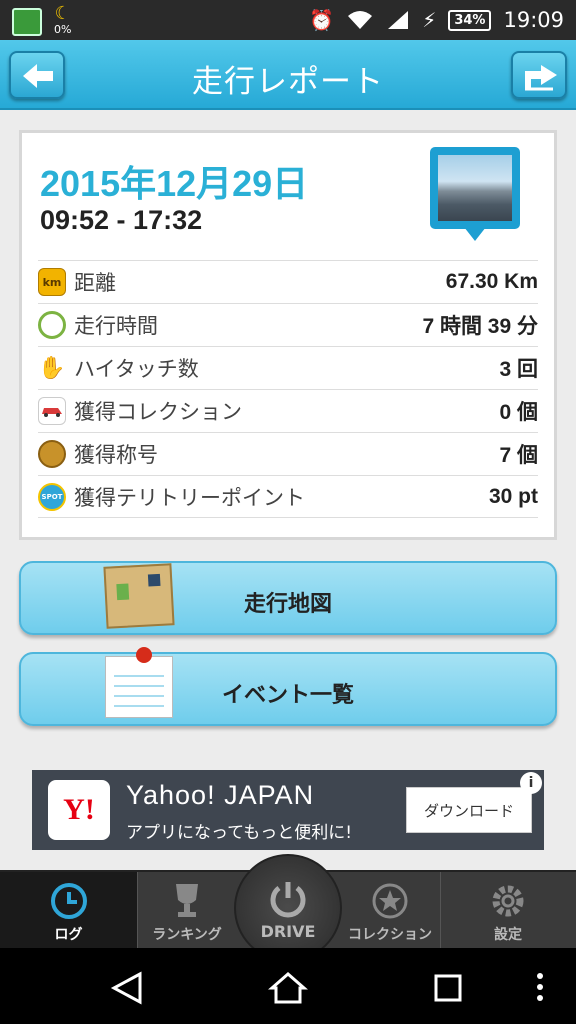 The image size is (576, 1024). What do you see at coordinates (187, 900) in the screenshot?
I see `trophy-icon` at bounding box center [187, 900].